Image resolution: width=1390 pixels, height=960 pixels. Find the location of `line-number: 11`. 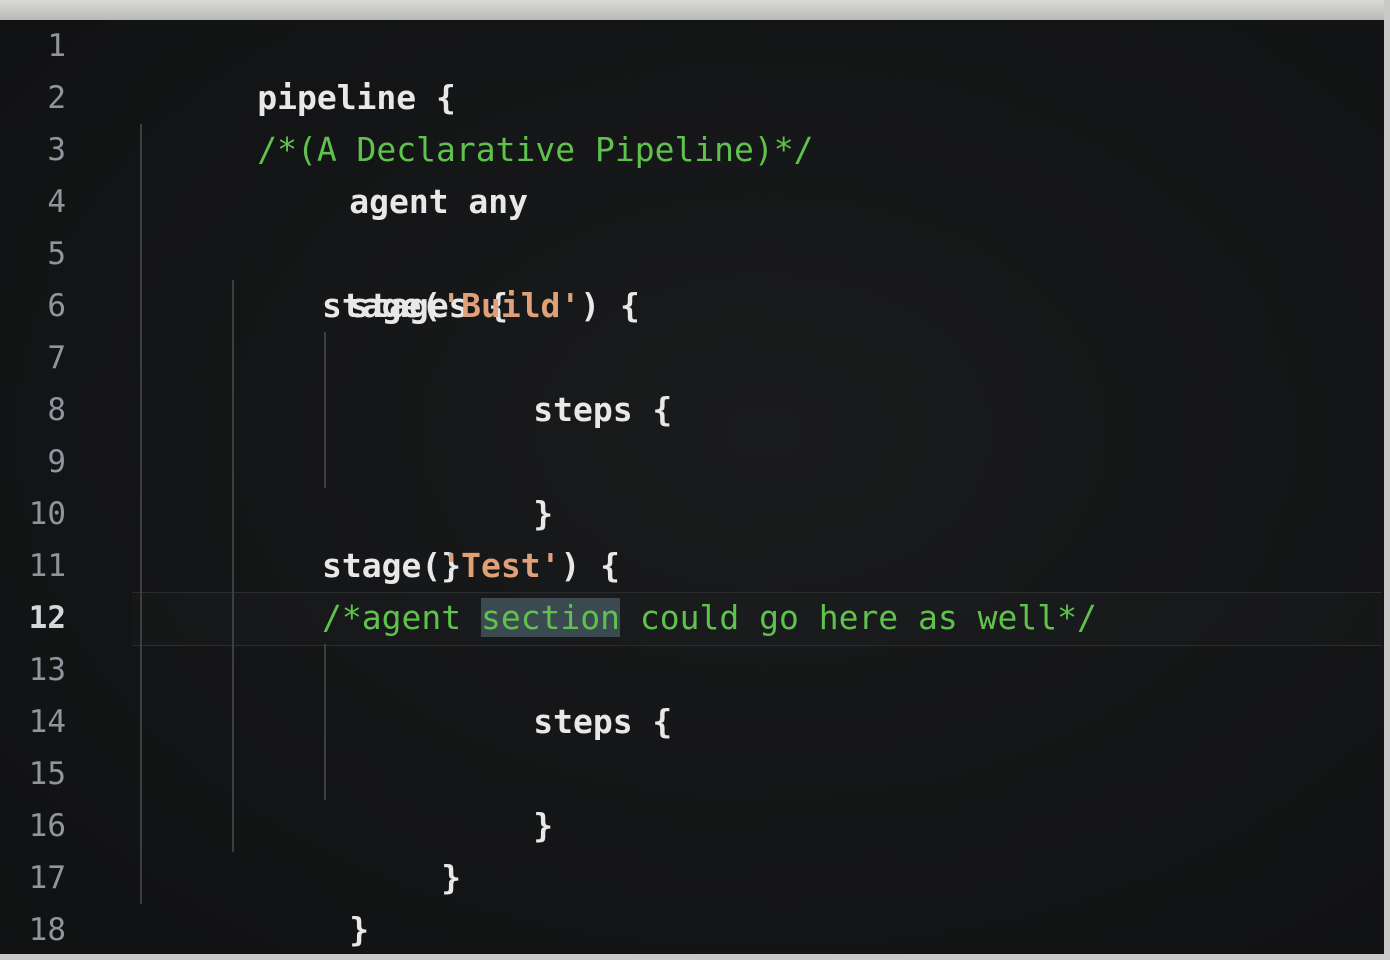

line-number: 11 is located at coordinates (47, 566).